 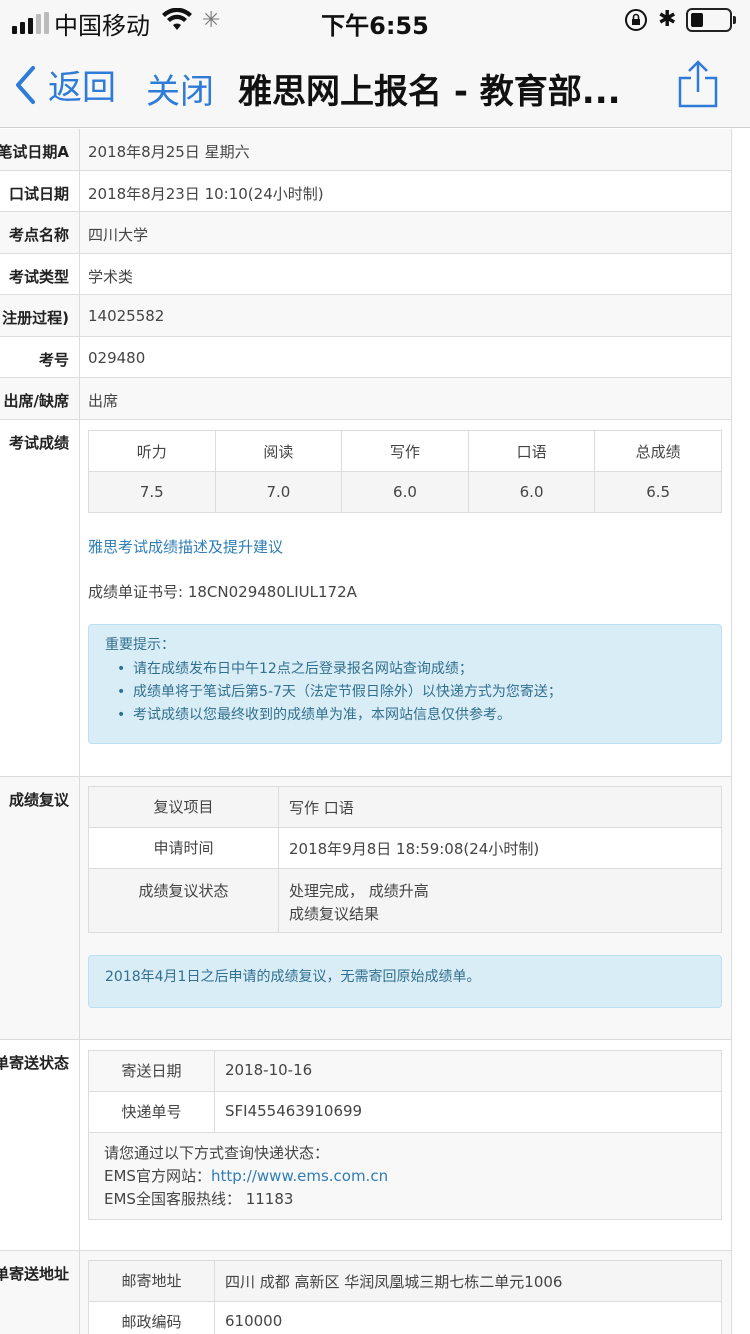 I want to click on scores-table: 听力 阅读 写作 口语 总成绩 7.5 7.0 6.0 6.0 6.5, so click(x=405, y=471).